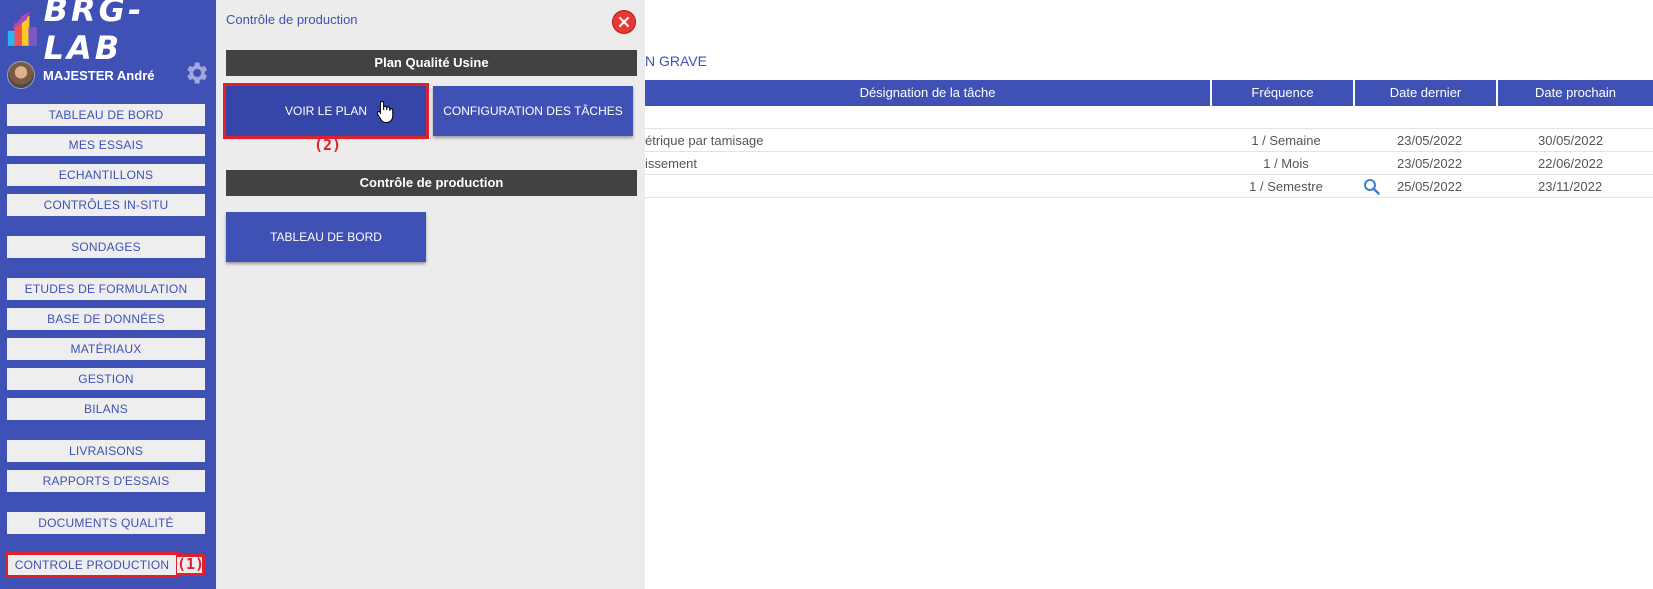 This screenshot has height=589, width=1653. I want to click on sidebar-item-gestion: GESTION, so click(106, 379).